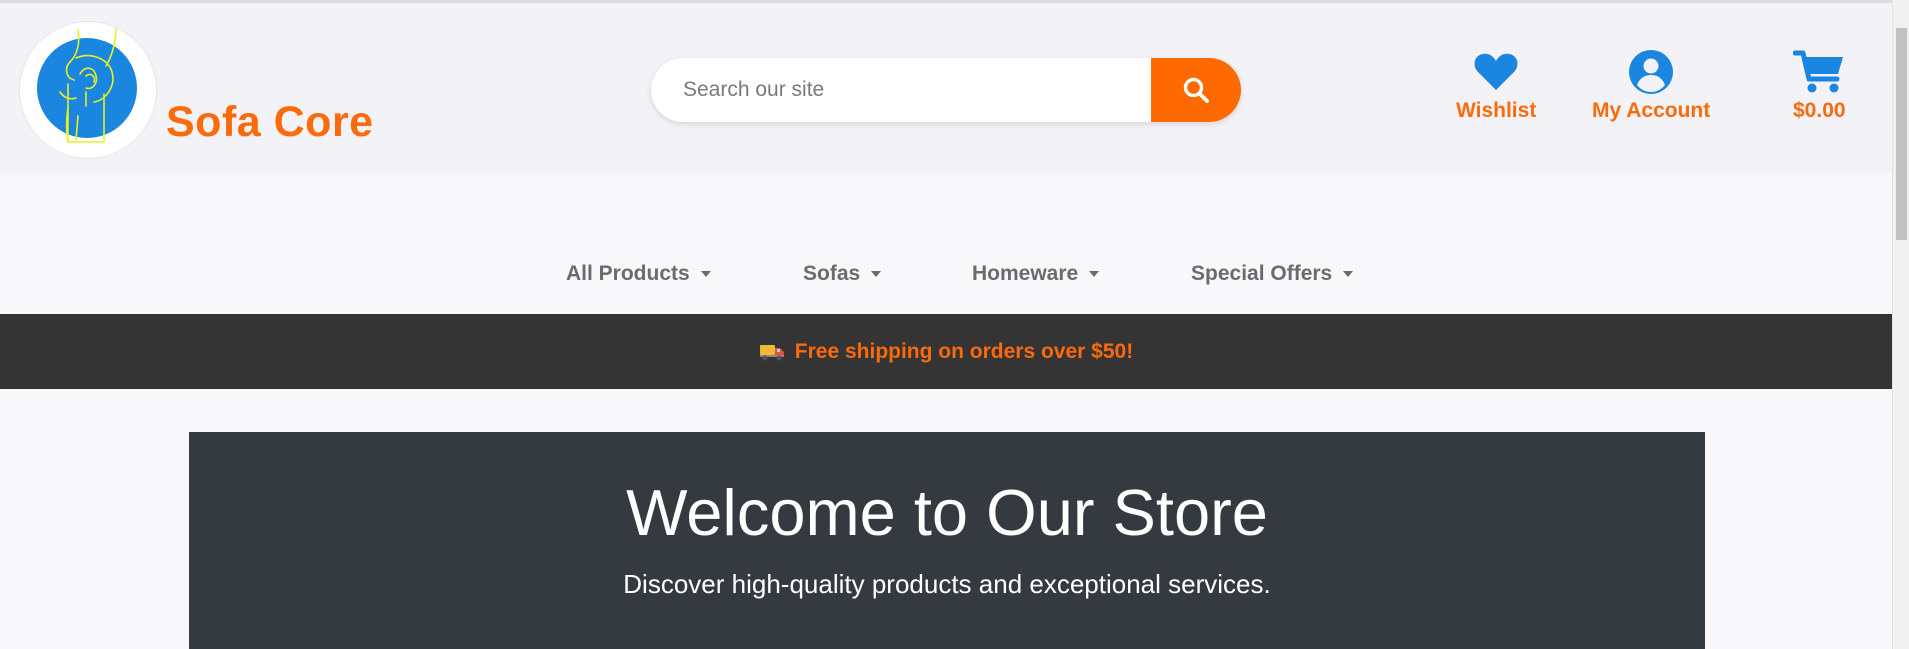 This screenshot has height=649, width=1909. Describe the element at coordinates (1819, 110) in the screenshot. I see `cart-total: $0.00` at that location.